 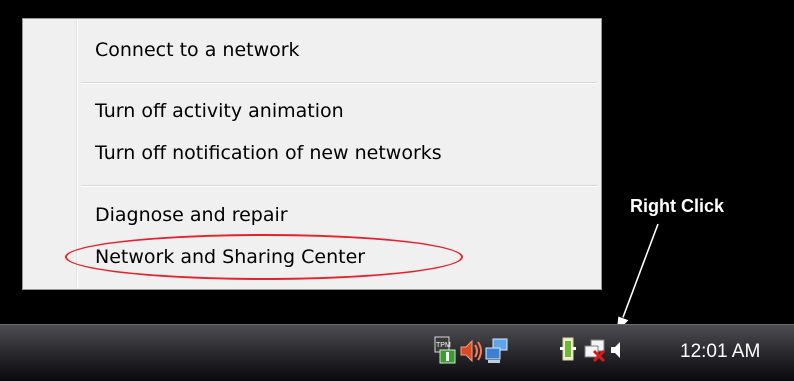 What do you see at coordinates (677, 206) in the screenshot?
I see `right-click-callout: Right Click` at bounding box center [677, 206].